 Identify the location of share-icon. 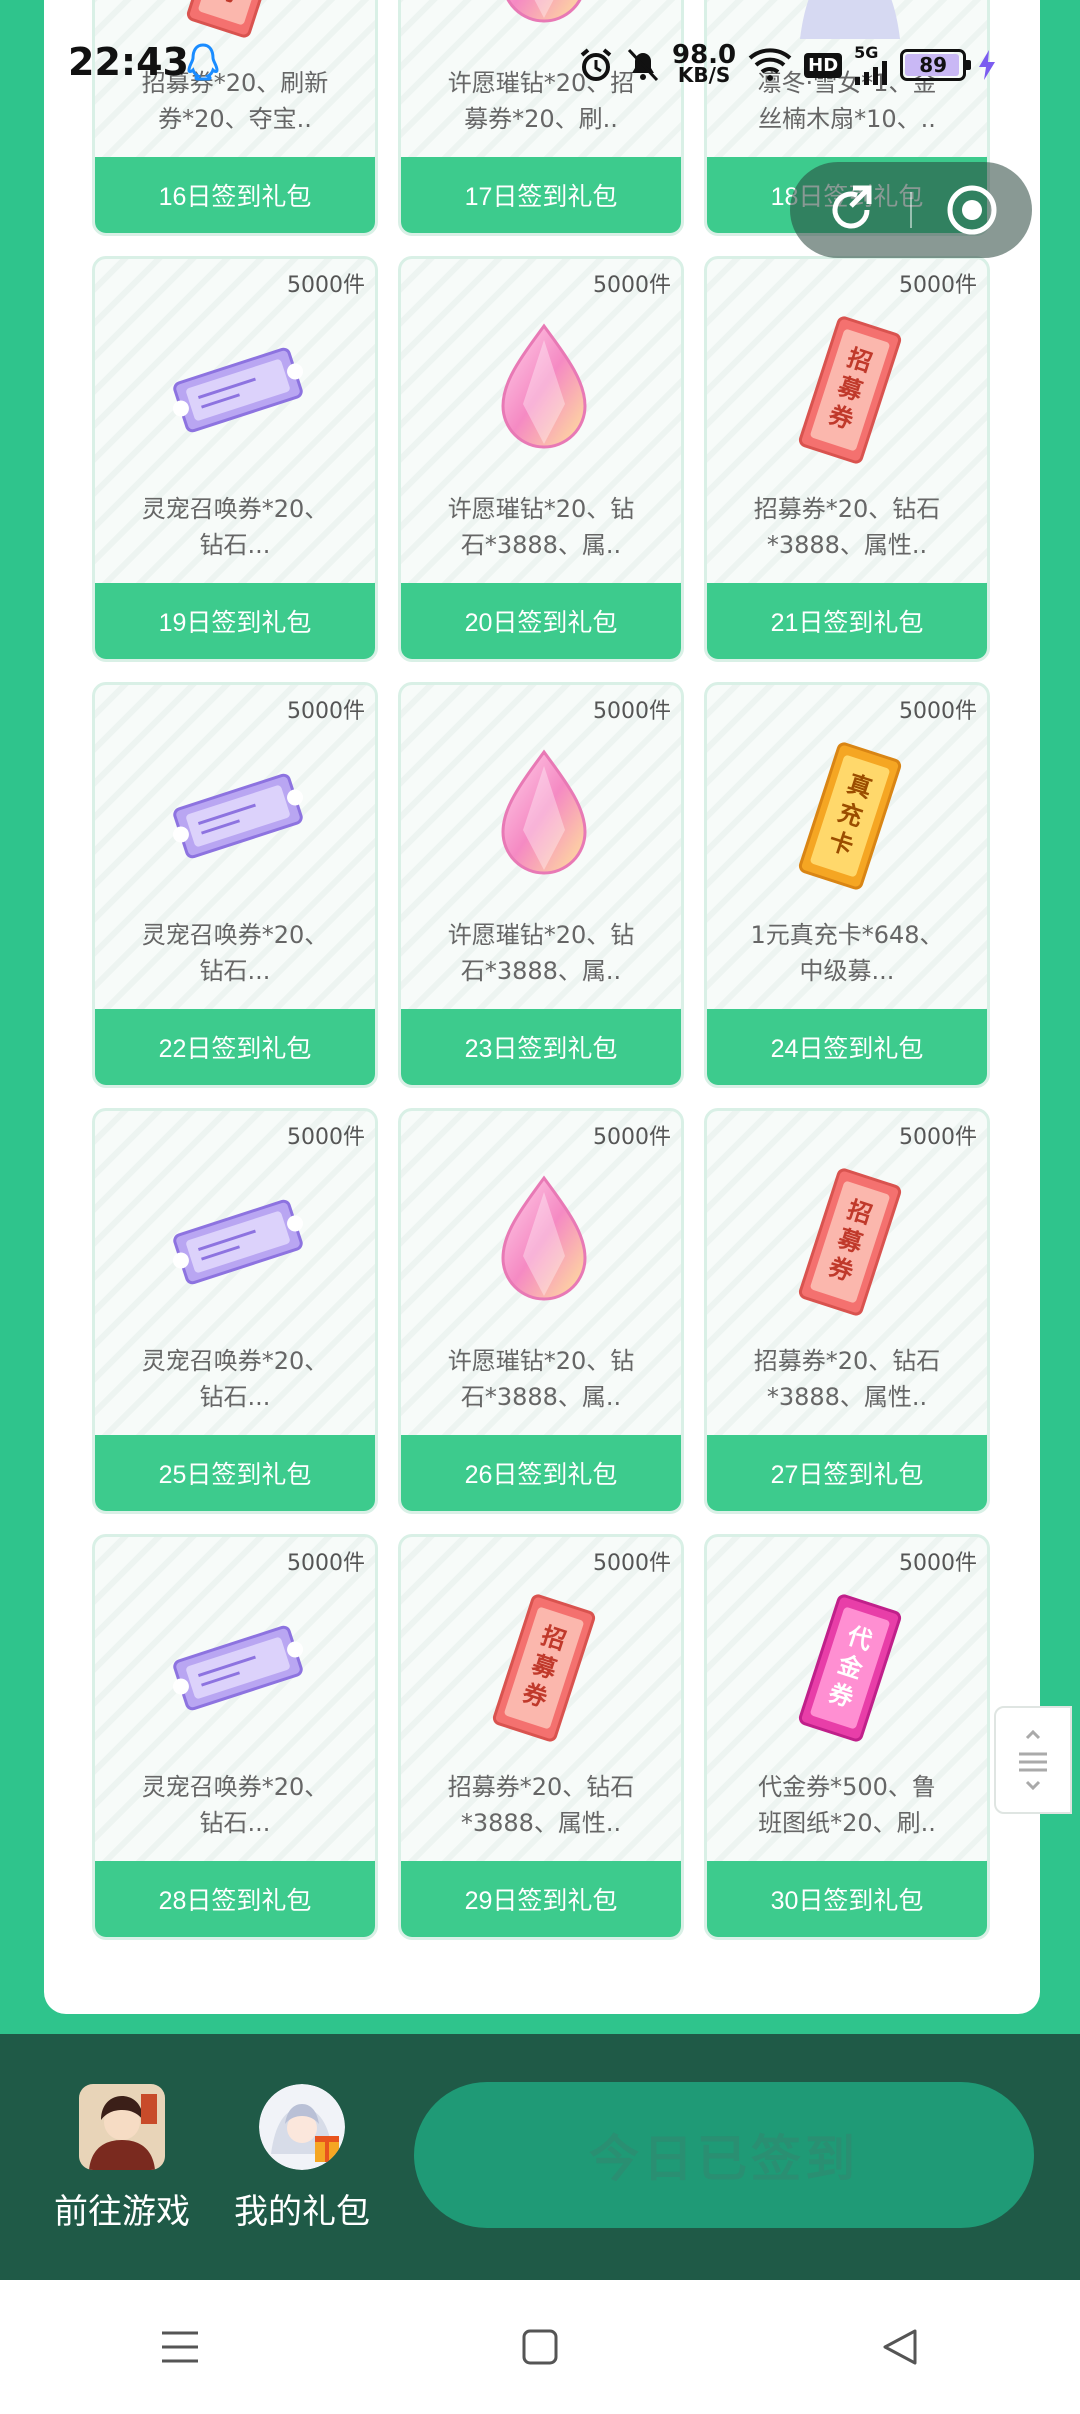
(851, 207).